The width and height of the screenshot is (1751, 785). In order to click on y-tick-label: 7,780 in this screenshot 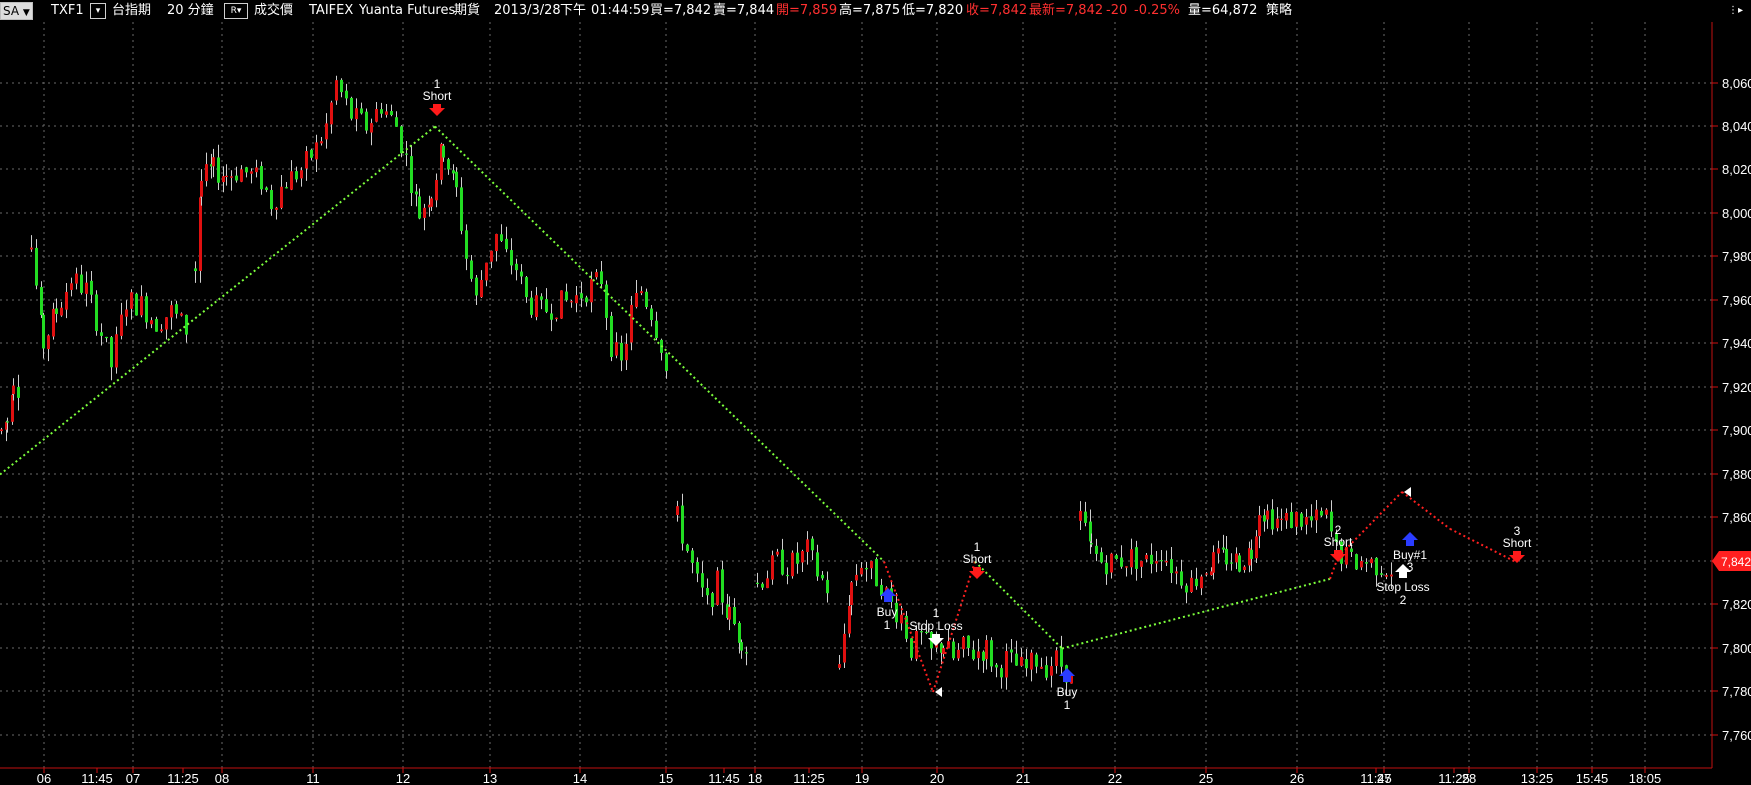, I will do `click(1736, 691)`.